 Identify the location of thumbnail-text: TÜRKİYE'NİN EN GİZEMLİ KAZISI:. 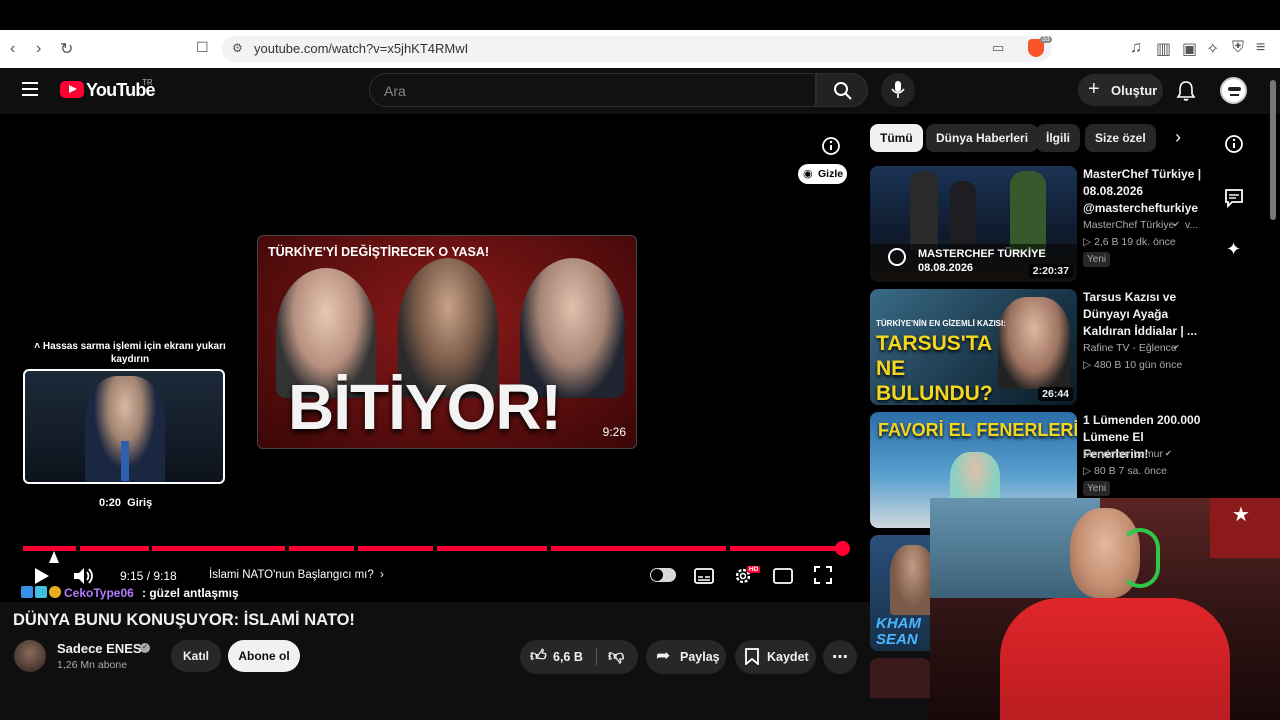
(941, 323).